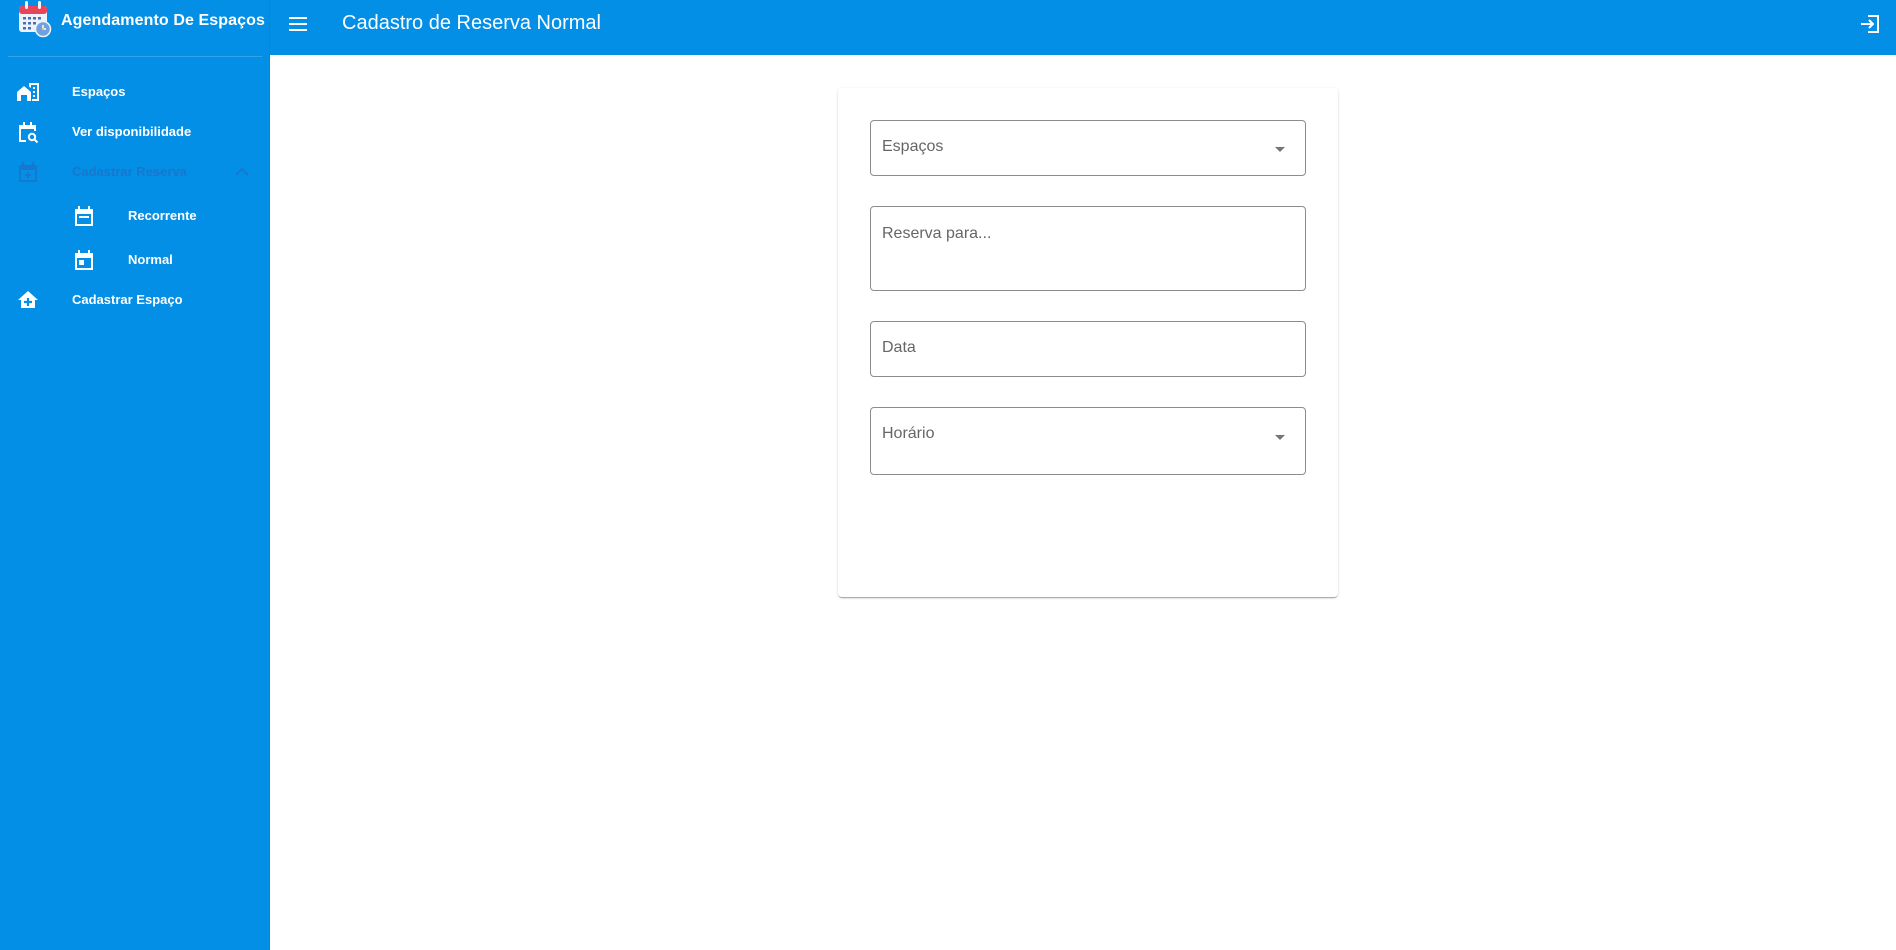  I want to click on reserva-form-card: Espaços Reserva para... Data Horário, so click(1088, 342).